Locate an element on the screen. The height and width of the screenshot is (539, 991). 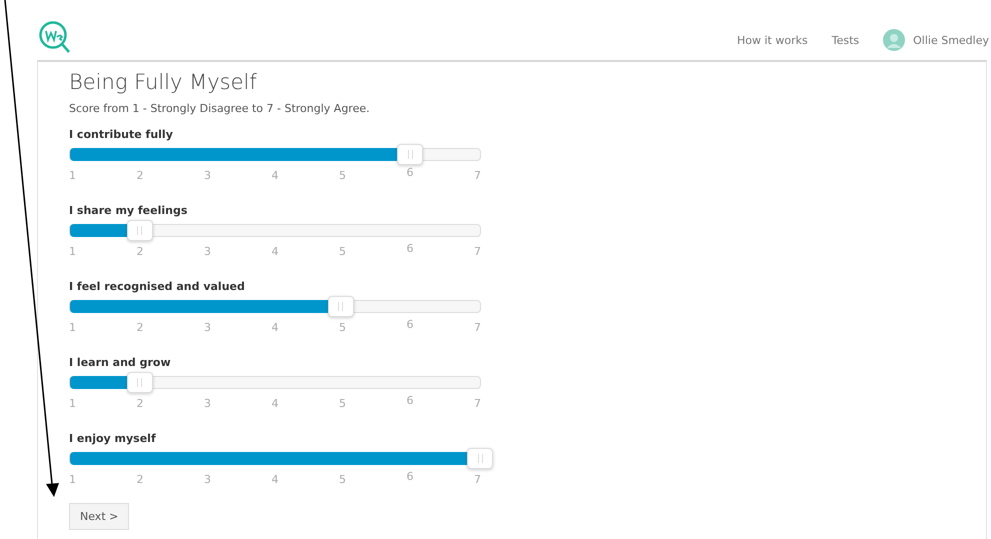
next-button: Next > is located at coordinates (99, 516).